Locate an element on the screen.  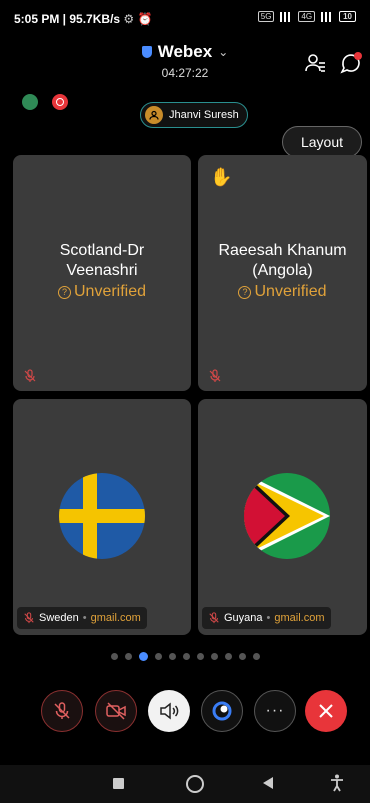
video-off-icon is located at coordinates (116, 711).